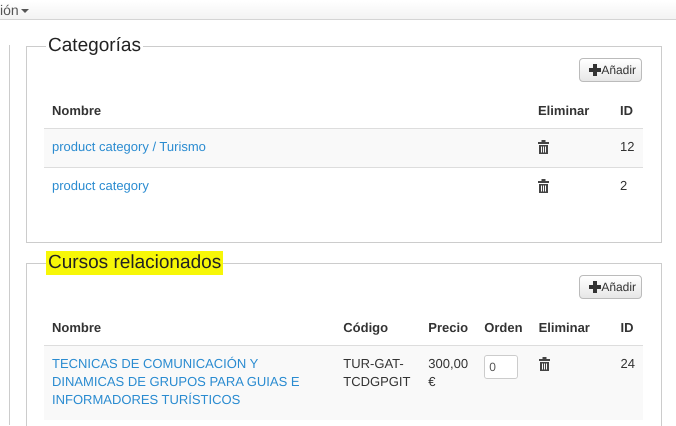 The height and width of the screenshot is (426, 676). What do you see at coordinates (9, 10) in the screenshot?
I see `menu-link: ión` at bounding box center [9, 10].